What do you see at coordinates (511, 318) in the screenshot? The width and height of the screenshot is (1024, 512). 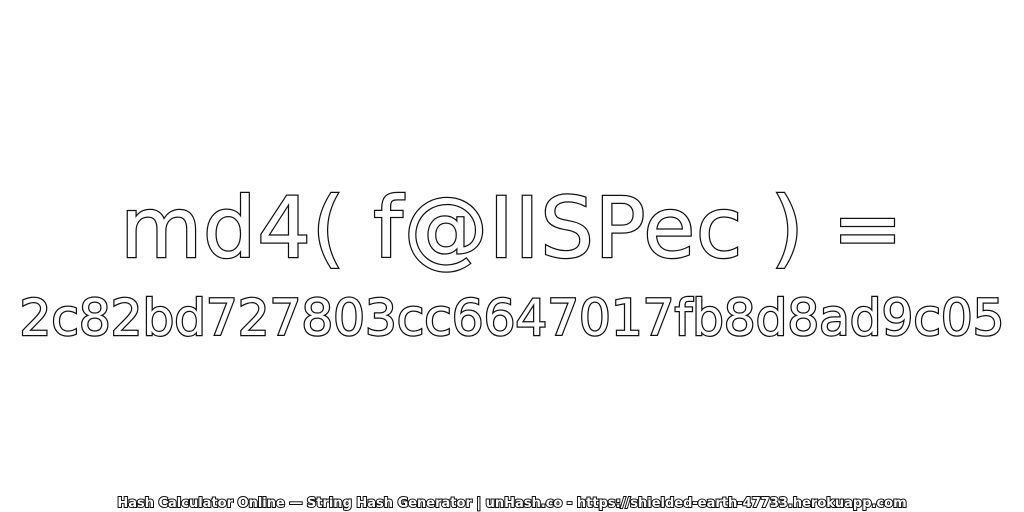 I see `hash-value: 2c82bd727803cc6647017fb8d8ad9c05` at bounding box center [511, 318].